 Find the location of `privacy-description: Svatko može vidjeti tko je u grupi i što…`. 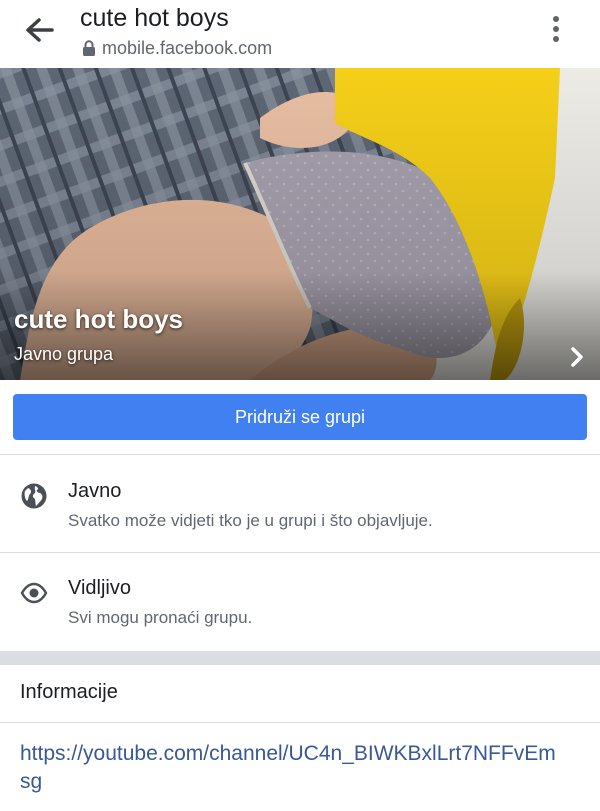

privacy-description: Svatko može vidjeti tko je u grupi i što… is located at coordinates (250, 520).